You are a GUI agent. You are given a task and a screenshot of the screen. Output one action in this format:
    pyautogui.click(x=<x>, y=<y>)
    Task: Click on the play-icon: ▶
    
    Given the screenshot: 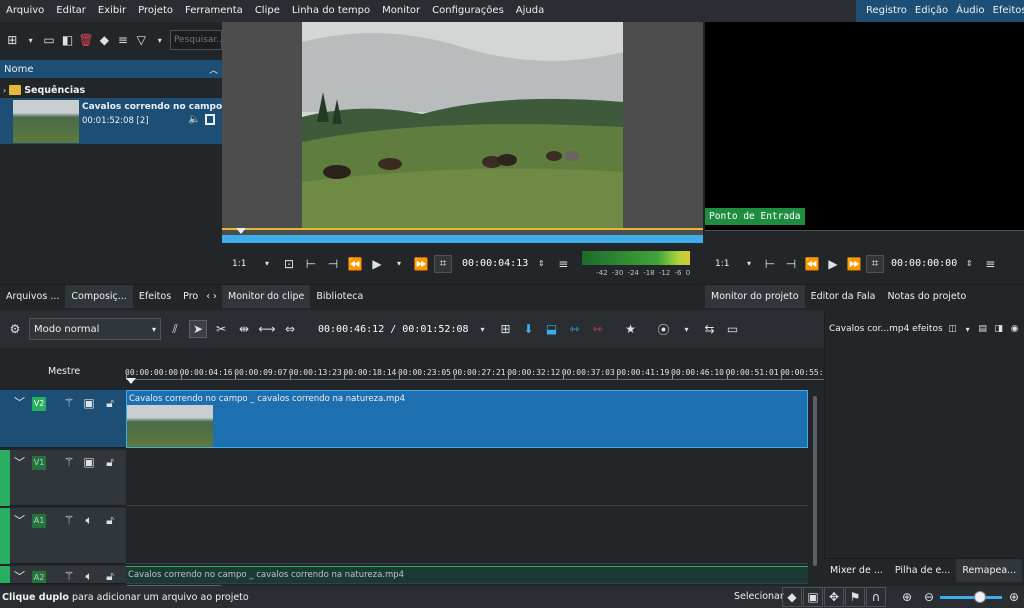 What is the action you would take?
    pyautogui.click(x=833, y=264)
    